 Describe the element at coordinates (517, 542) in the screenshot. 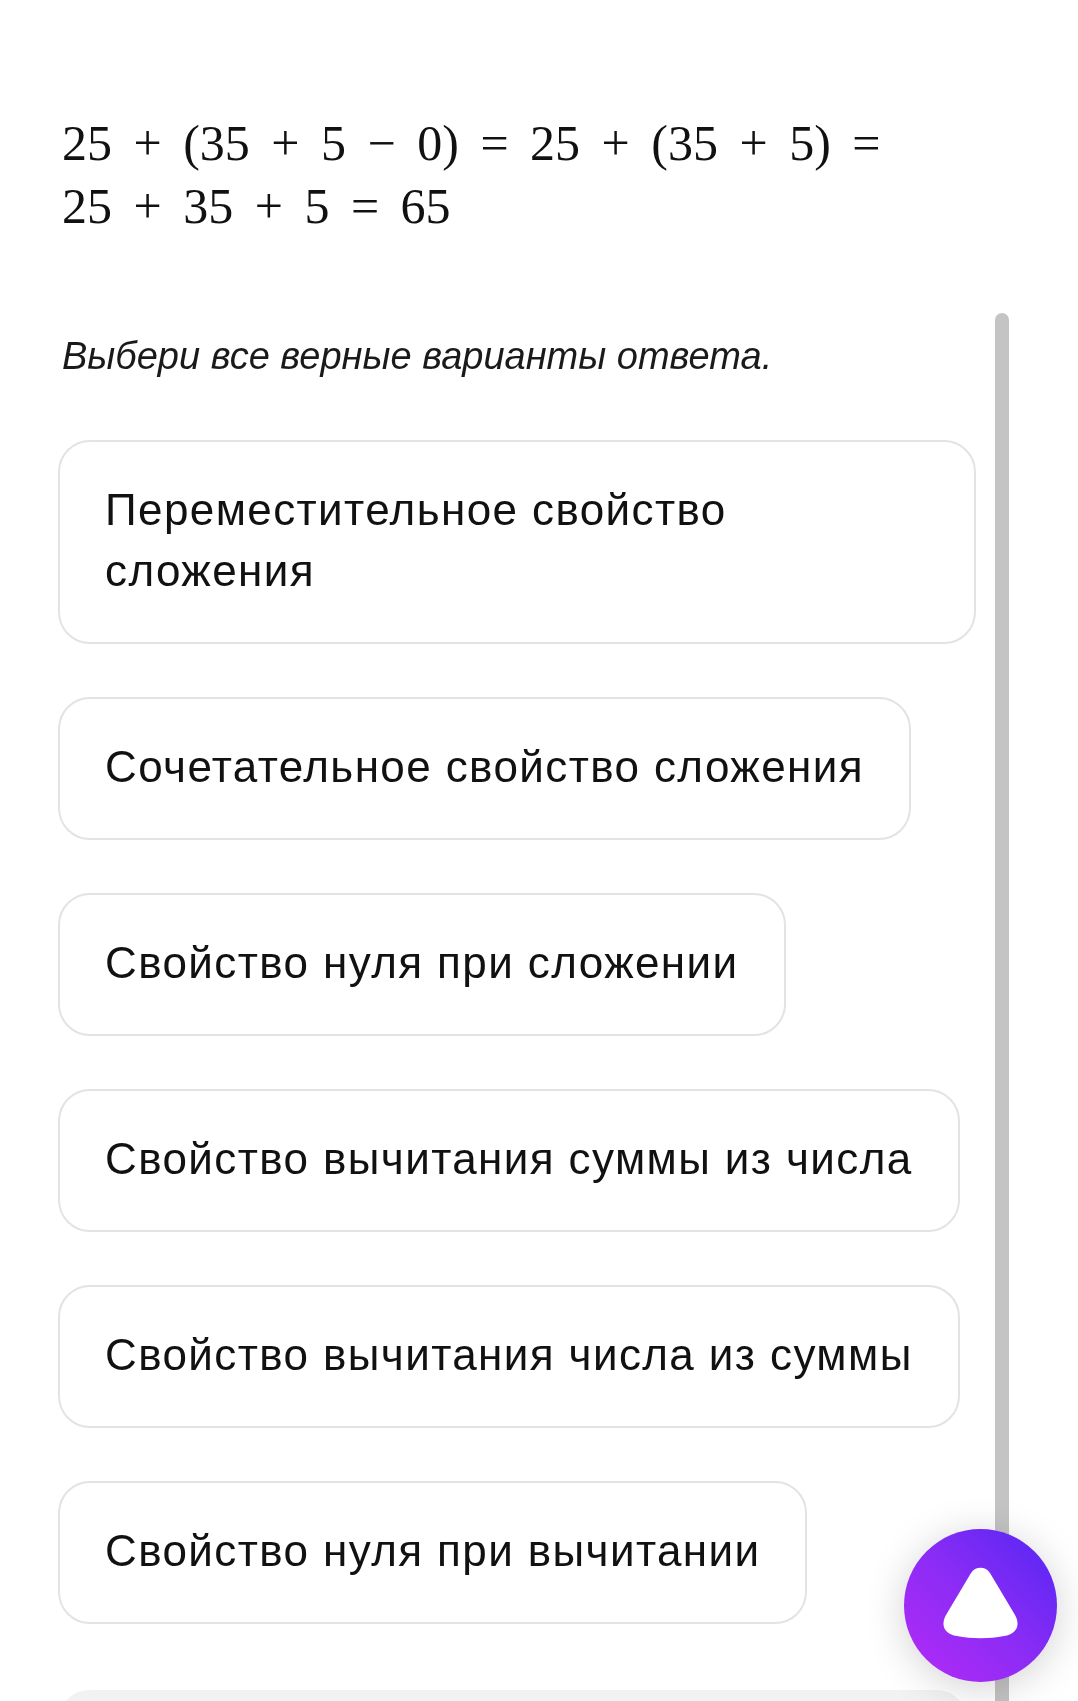

I see `answer-option: Переместительное свойство сложения` at that location.